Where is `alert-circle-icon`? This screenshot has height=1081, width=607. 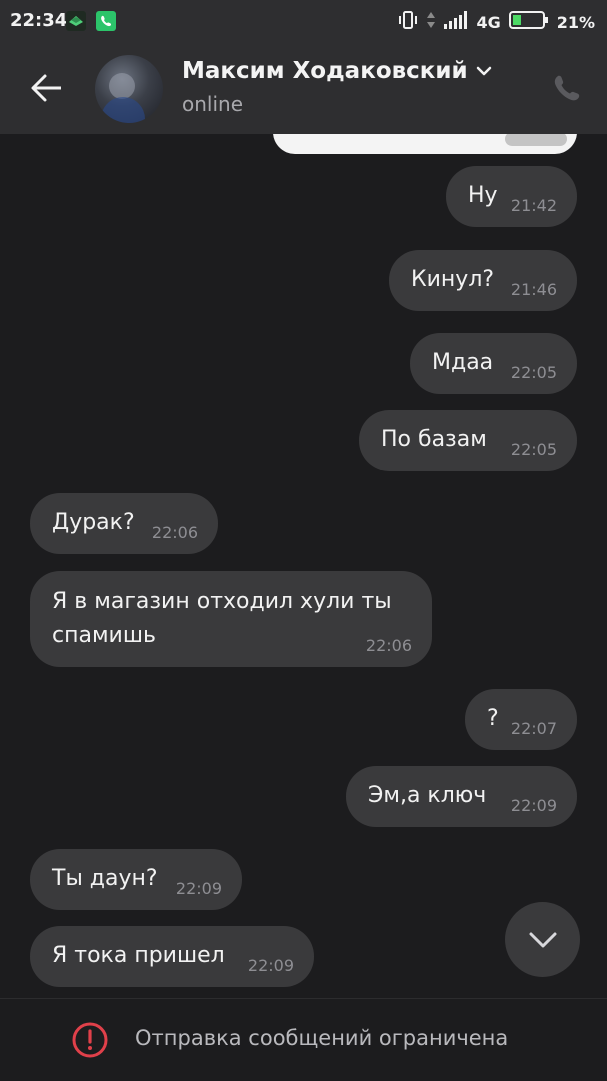 alert-circle-icon is located at coordinates (90, 1040).